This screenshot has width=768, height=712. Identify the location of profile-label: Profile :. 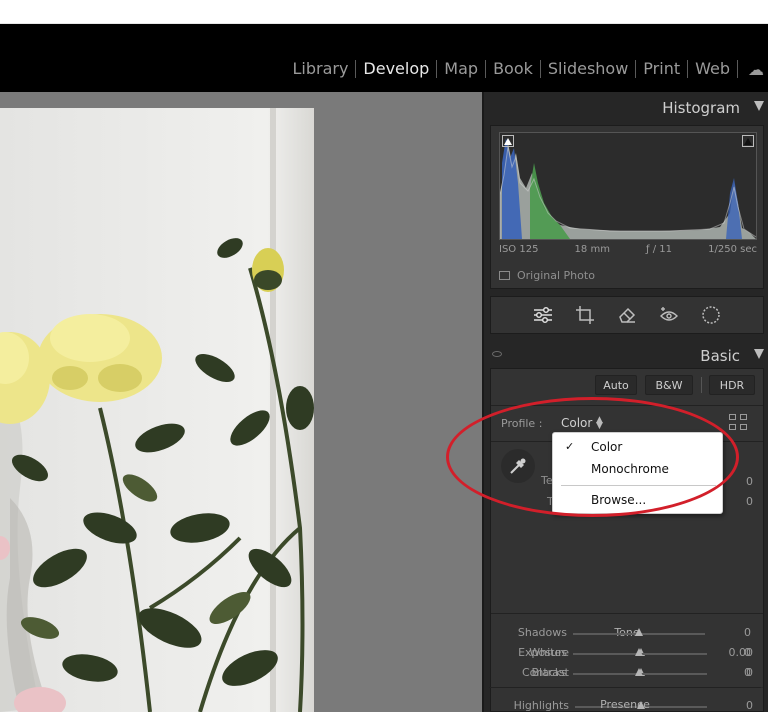
(522, 423).